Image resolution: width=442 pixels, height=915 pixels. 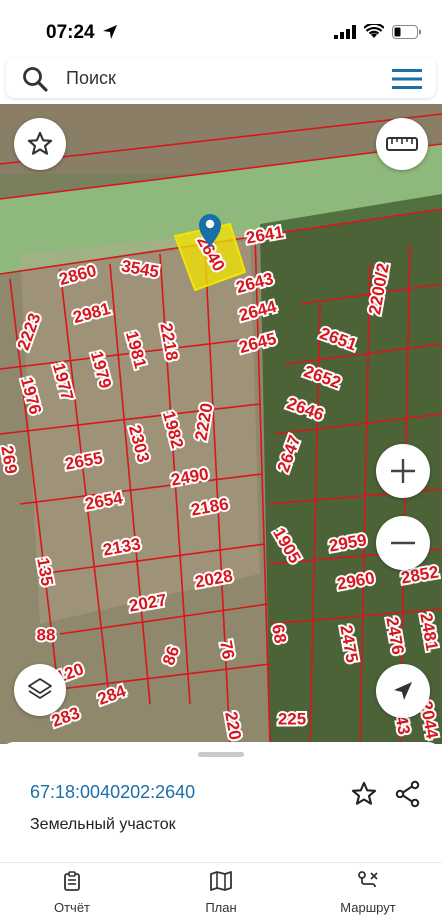 What do you see at coordinates (221, 907) in the screenshot?
I see `tab-plan-label: План` at bounding box center [221, 907].